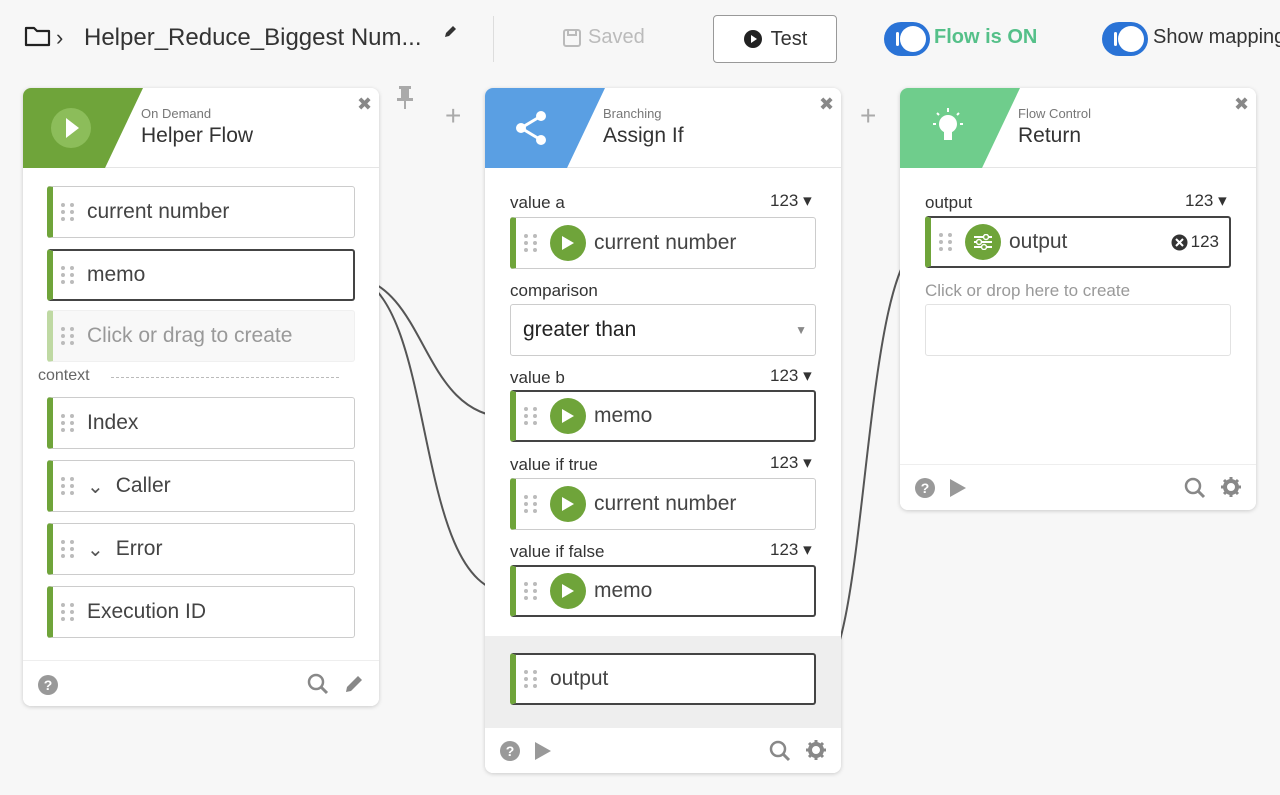  What do you see at coordinates (643, 135) in the screenshot?
I see `assign-if-title: Assign If` at bounding box center [643, 135].